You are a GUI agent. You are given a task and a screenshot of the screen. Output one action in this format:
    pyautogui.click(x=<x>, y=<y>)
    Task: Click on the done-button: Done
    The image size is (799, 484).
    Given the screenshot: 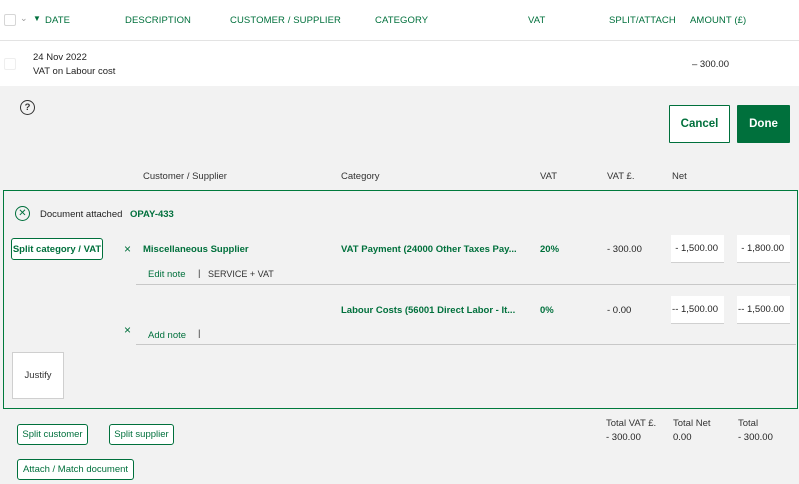 What is the action you would take?
    pyautogui.click(x=763, y=124)
    